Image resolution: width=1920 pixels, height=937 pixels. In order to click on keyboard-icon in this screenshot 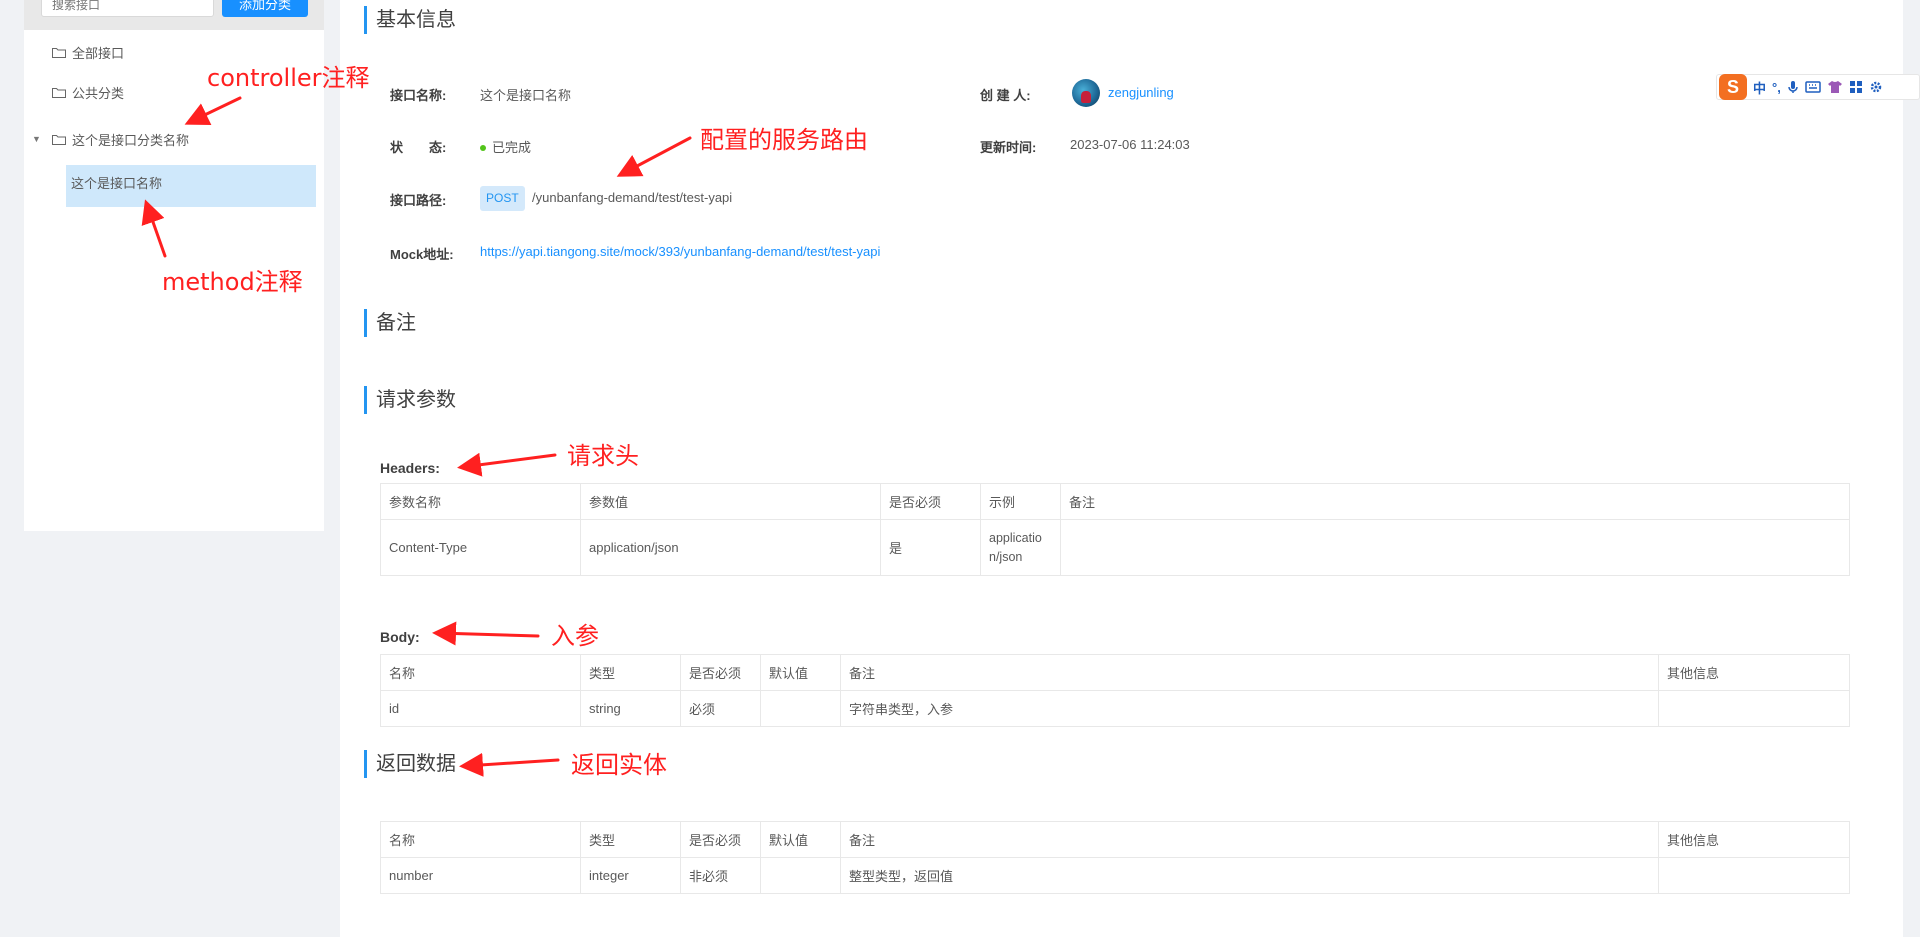, I will do `click(1813, 87)`.